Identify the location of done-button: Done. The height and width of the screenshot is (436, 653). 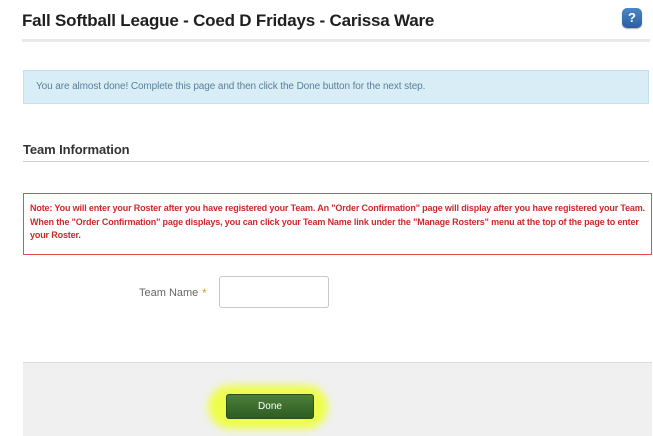
(270, 406).